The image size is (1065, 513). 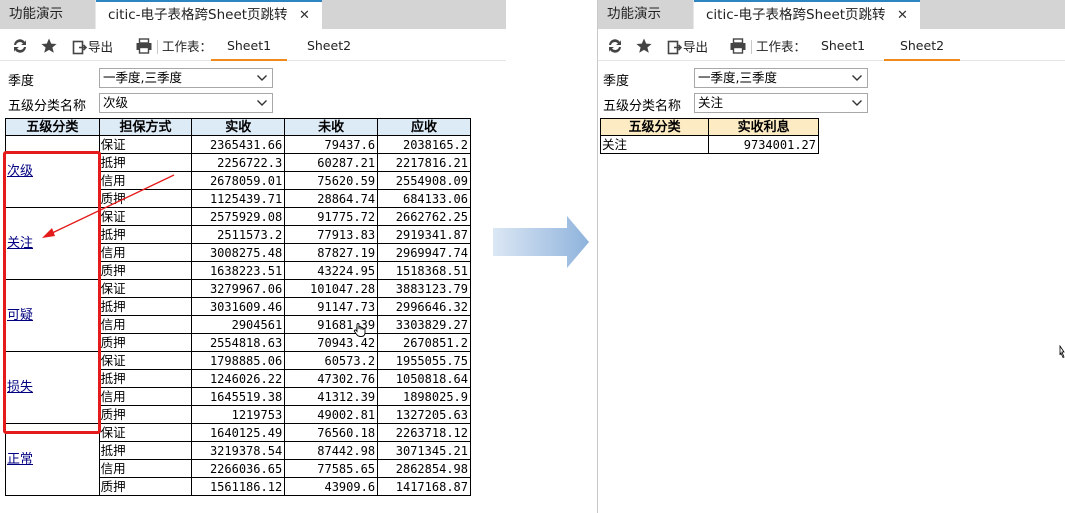 What do you see at coordinates (424, 180) in the screenshot?
I see `amount-cell: 2554908.09` at bounding box center [424, 180].